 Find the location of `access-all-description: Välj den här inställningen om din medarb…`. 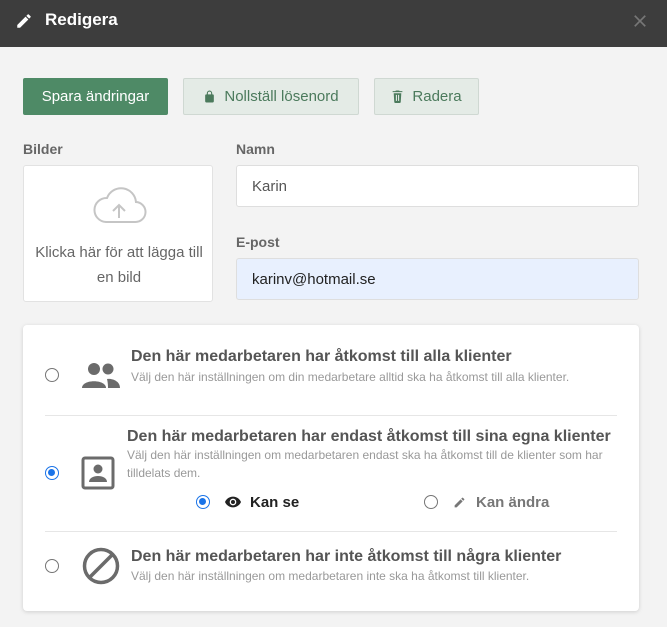

access-all-description: Välj den här inställningen om din medarb… is located at coordinates (350, 377).